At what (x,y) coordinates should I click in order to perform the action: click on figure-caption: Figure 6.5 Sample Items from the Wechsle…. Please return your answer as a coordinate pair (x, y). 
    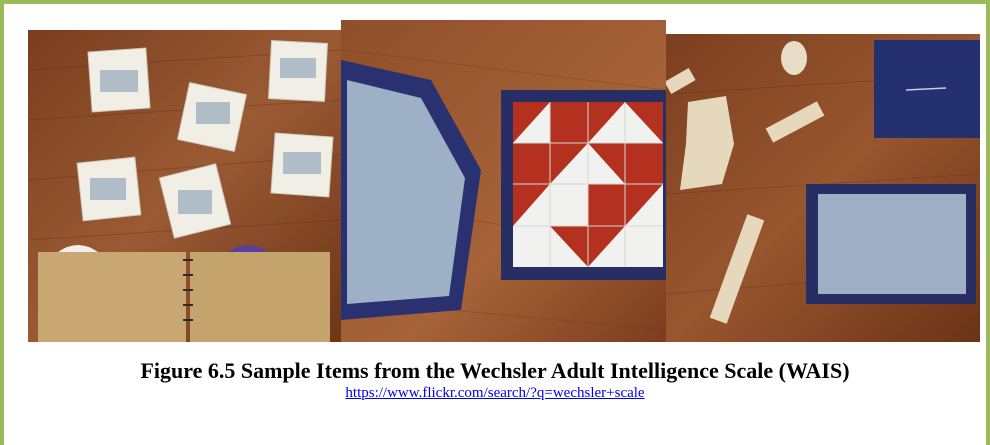
    Looking at the image, I should click on (495, 370).